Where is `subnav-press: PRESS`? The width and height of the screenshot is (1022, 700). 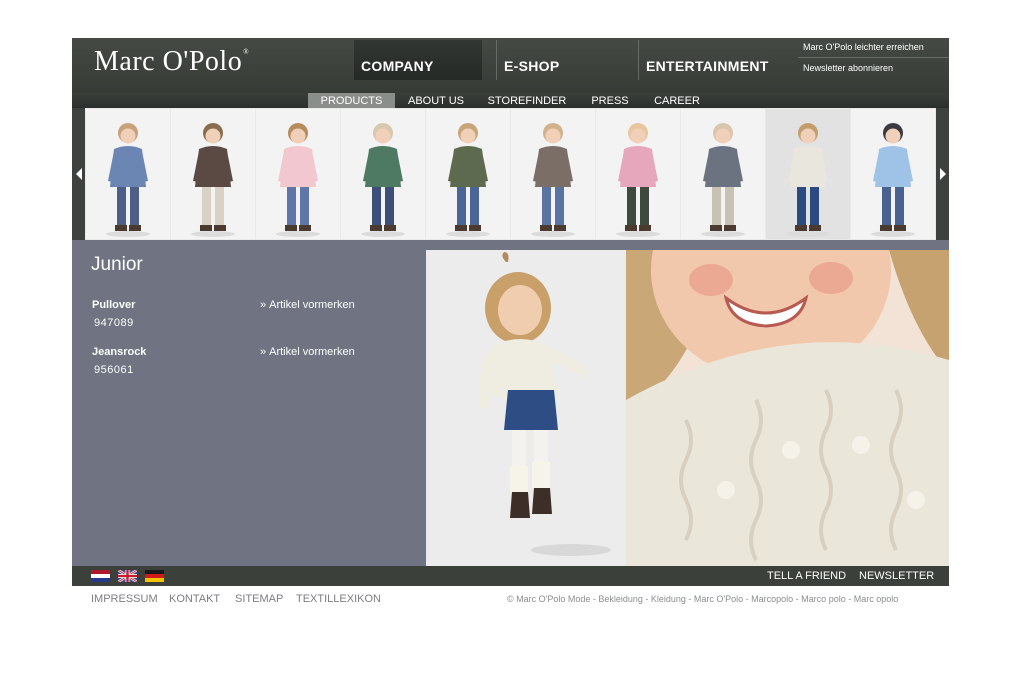
subnav-press: PRESS is located at coordinates (610, 100).